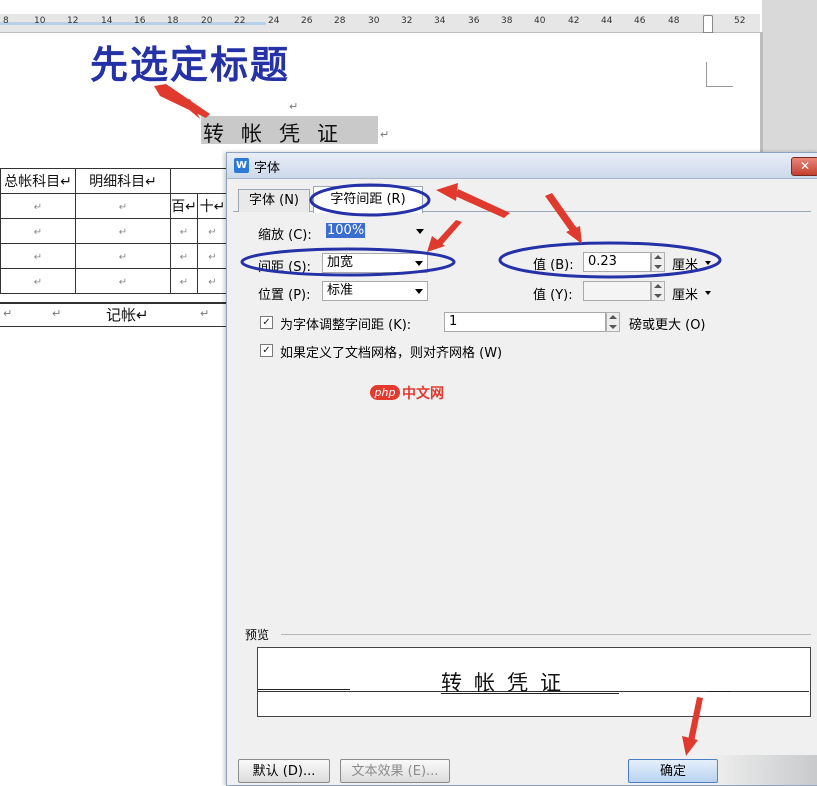  I want to click on document-title: 转帐凭证, so click(279, 133).